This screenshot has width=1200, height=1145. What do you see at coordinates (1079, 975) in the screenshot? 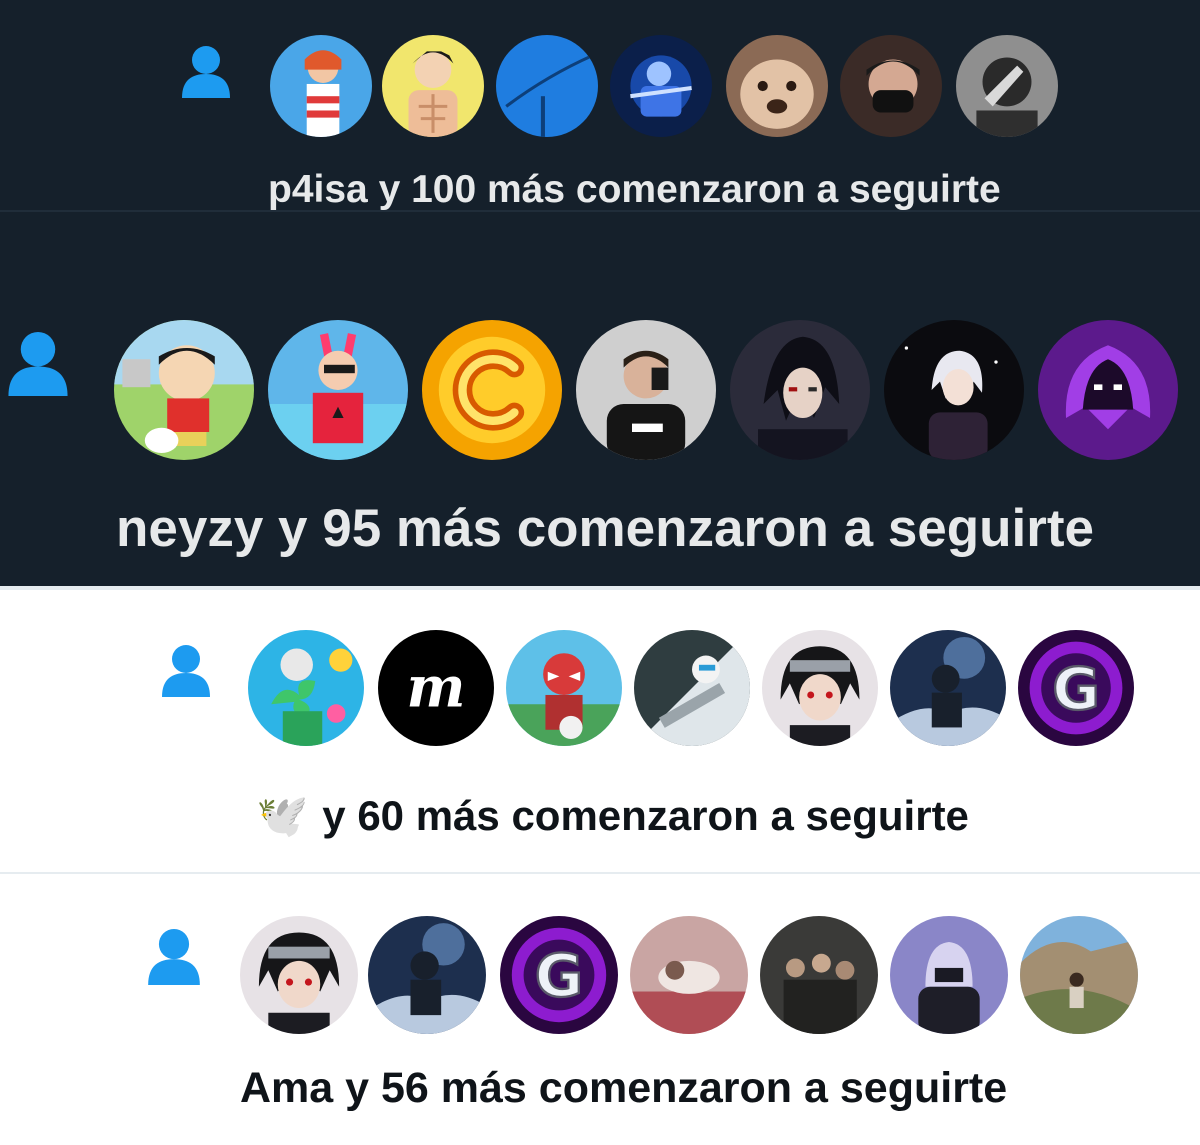
I see `rocks-photo-avatar` at bounding box center [1079, 975].